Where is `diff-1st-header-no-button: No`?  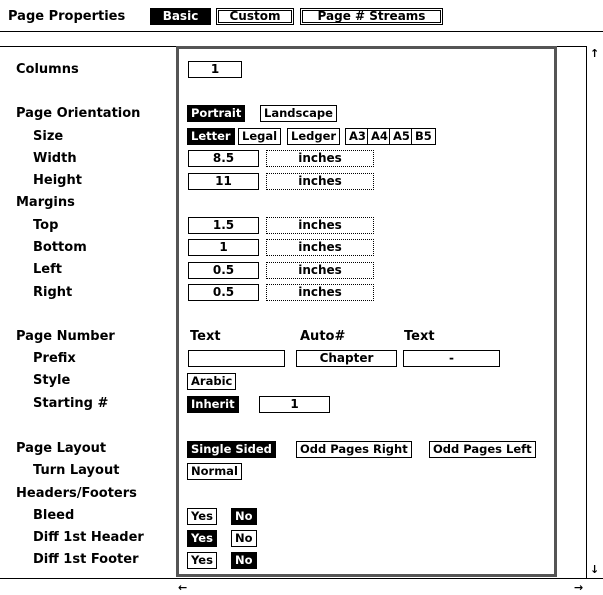 diff-1st-header-no-button: No is located at coordinates (244, 538).